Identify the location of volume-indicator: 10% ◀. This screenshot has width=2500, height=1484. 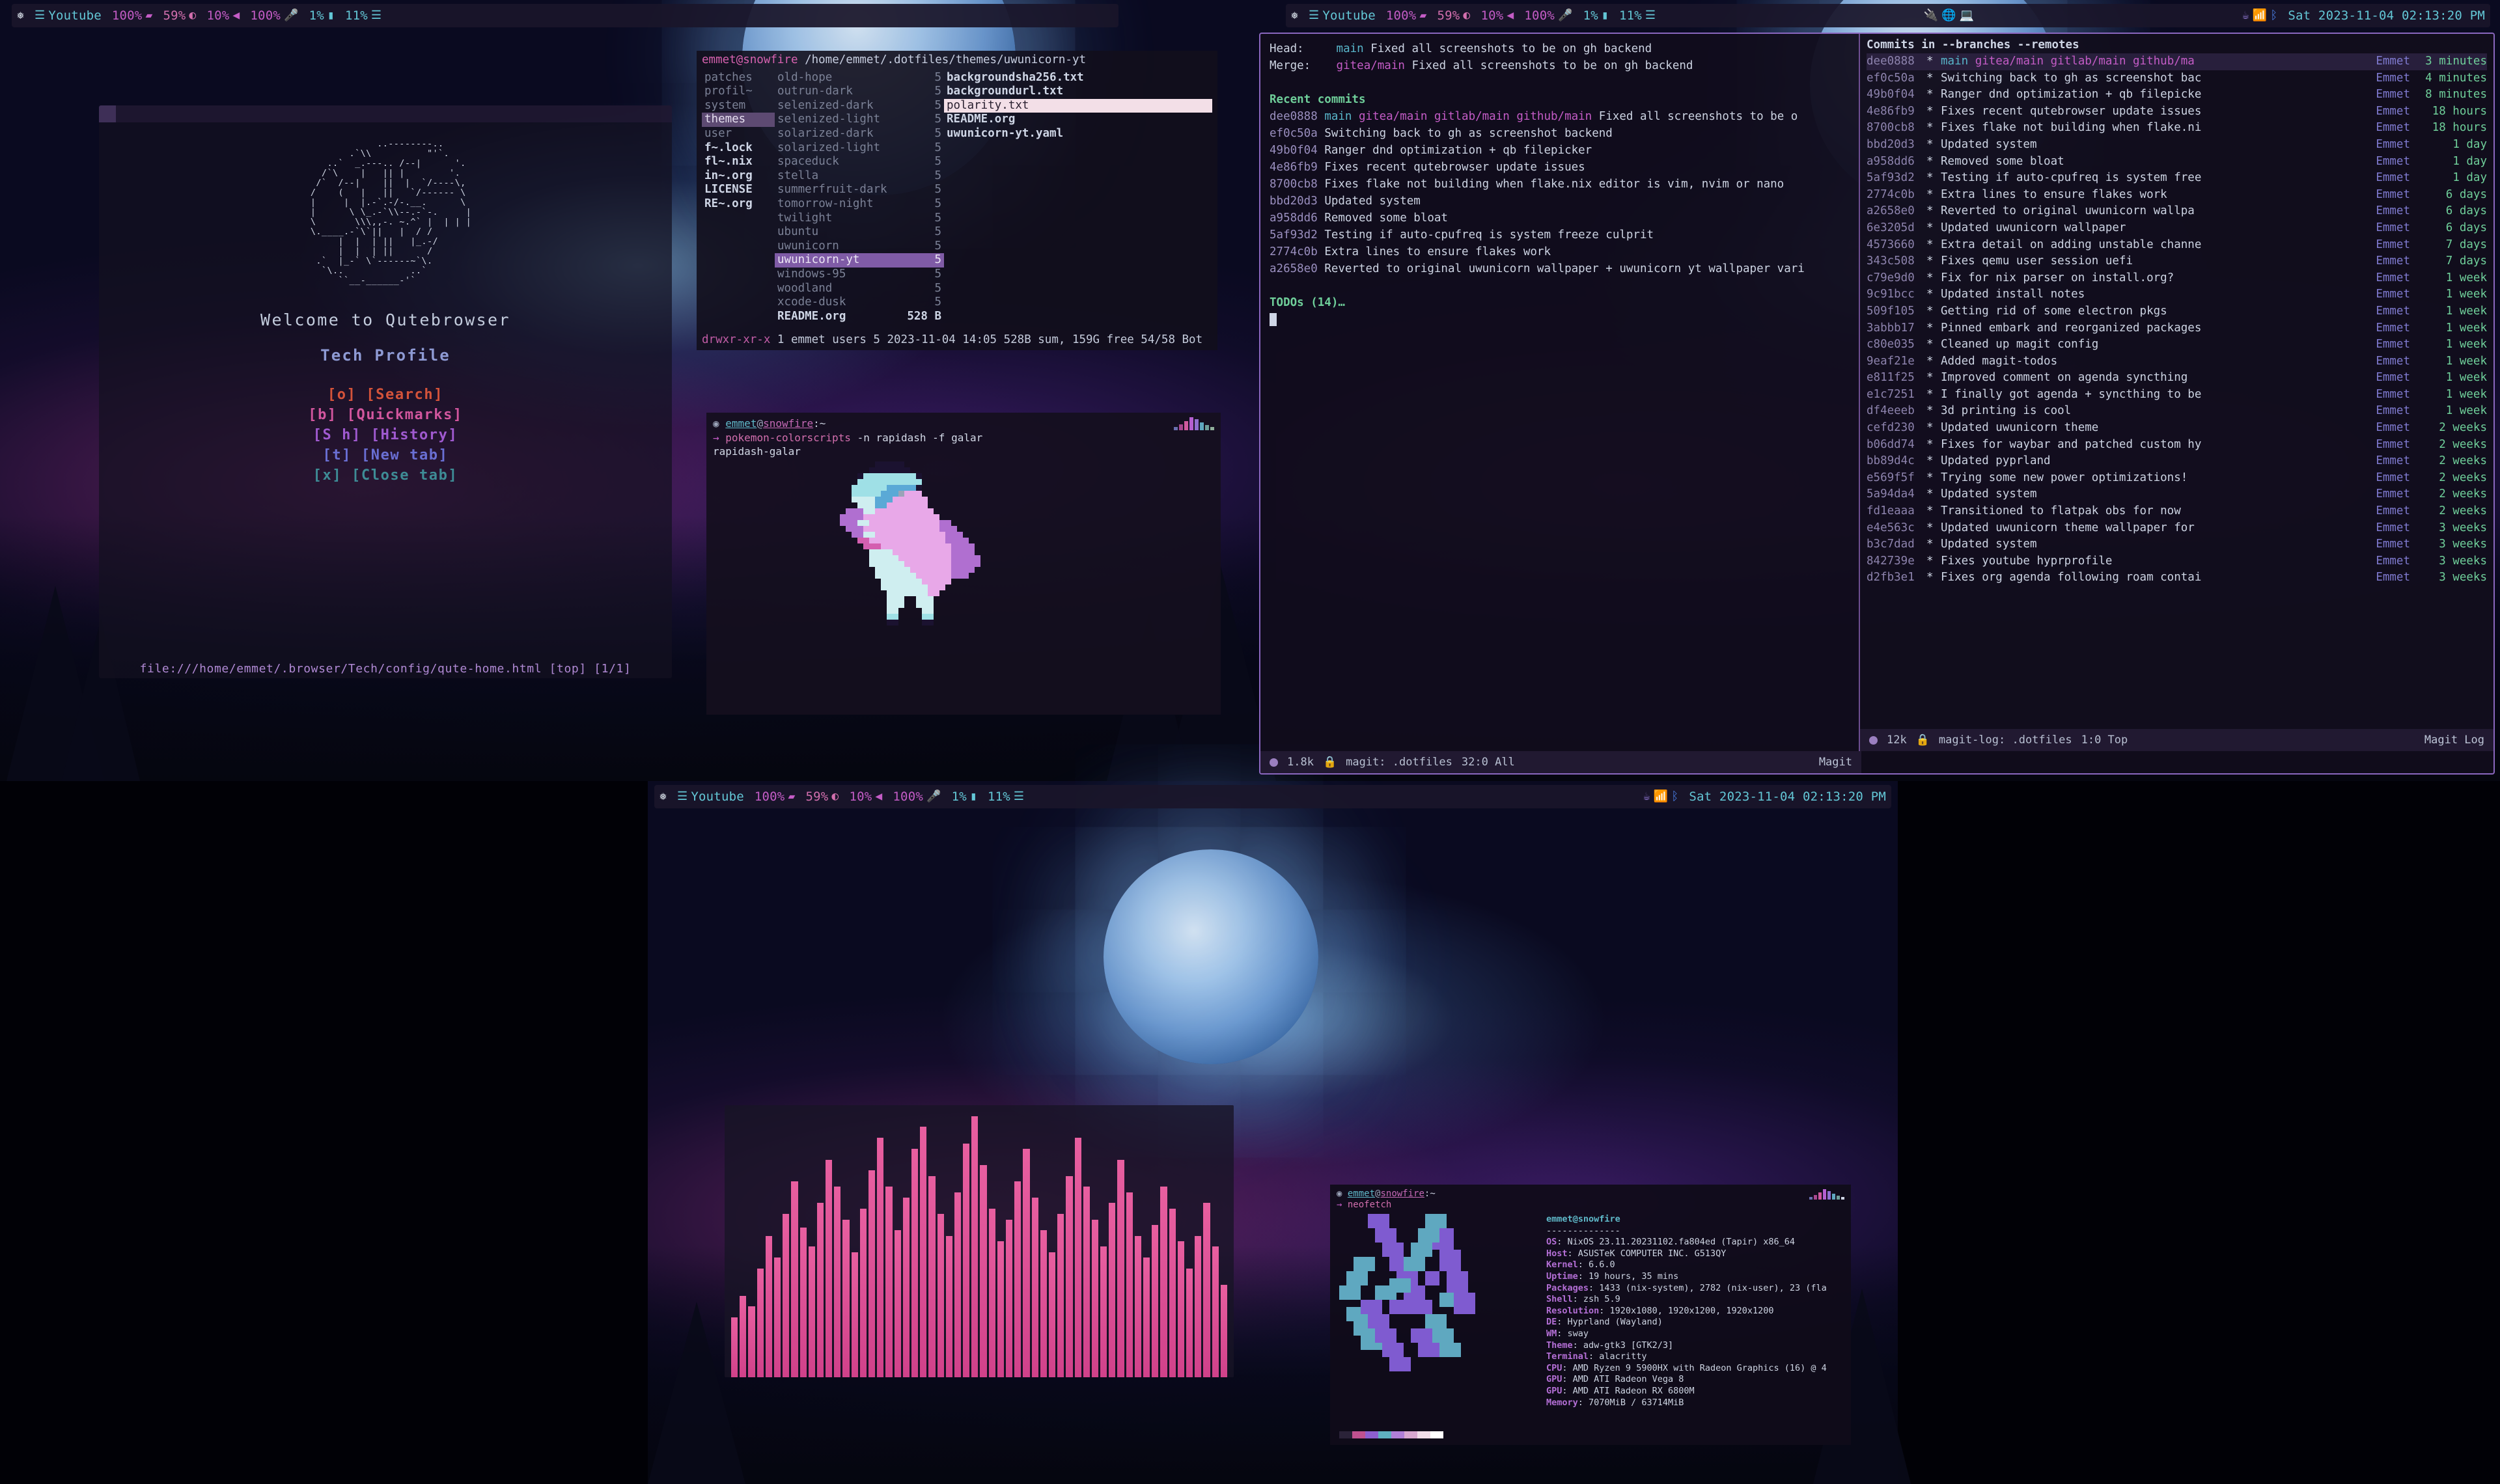
(223, 15).